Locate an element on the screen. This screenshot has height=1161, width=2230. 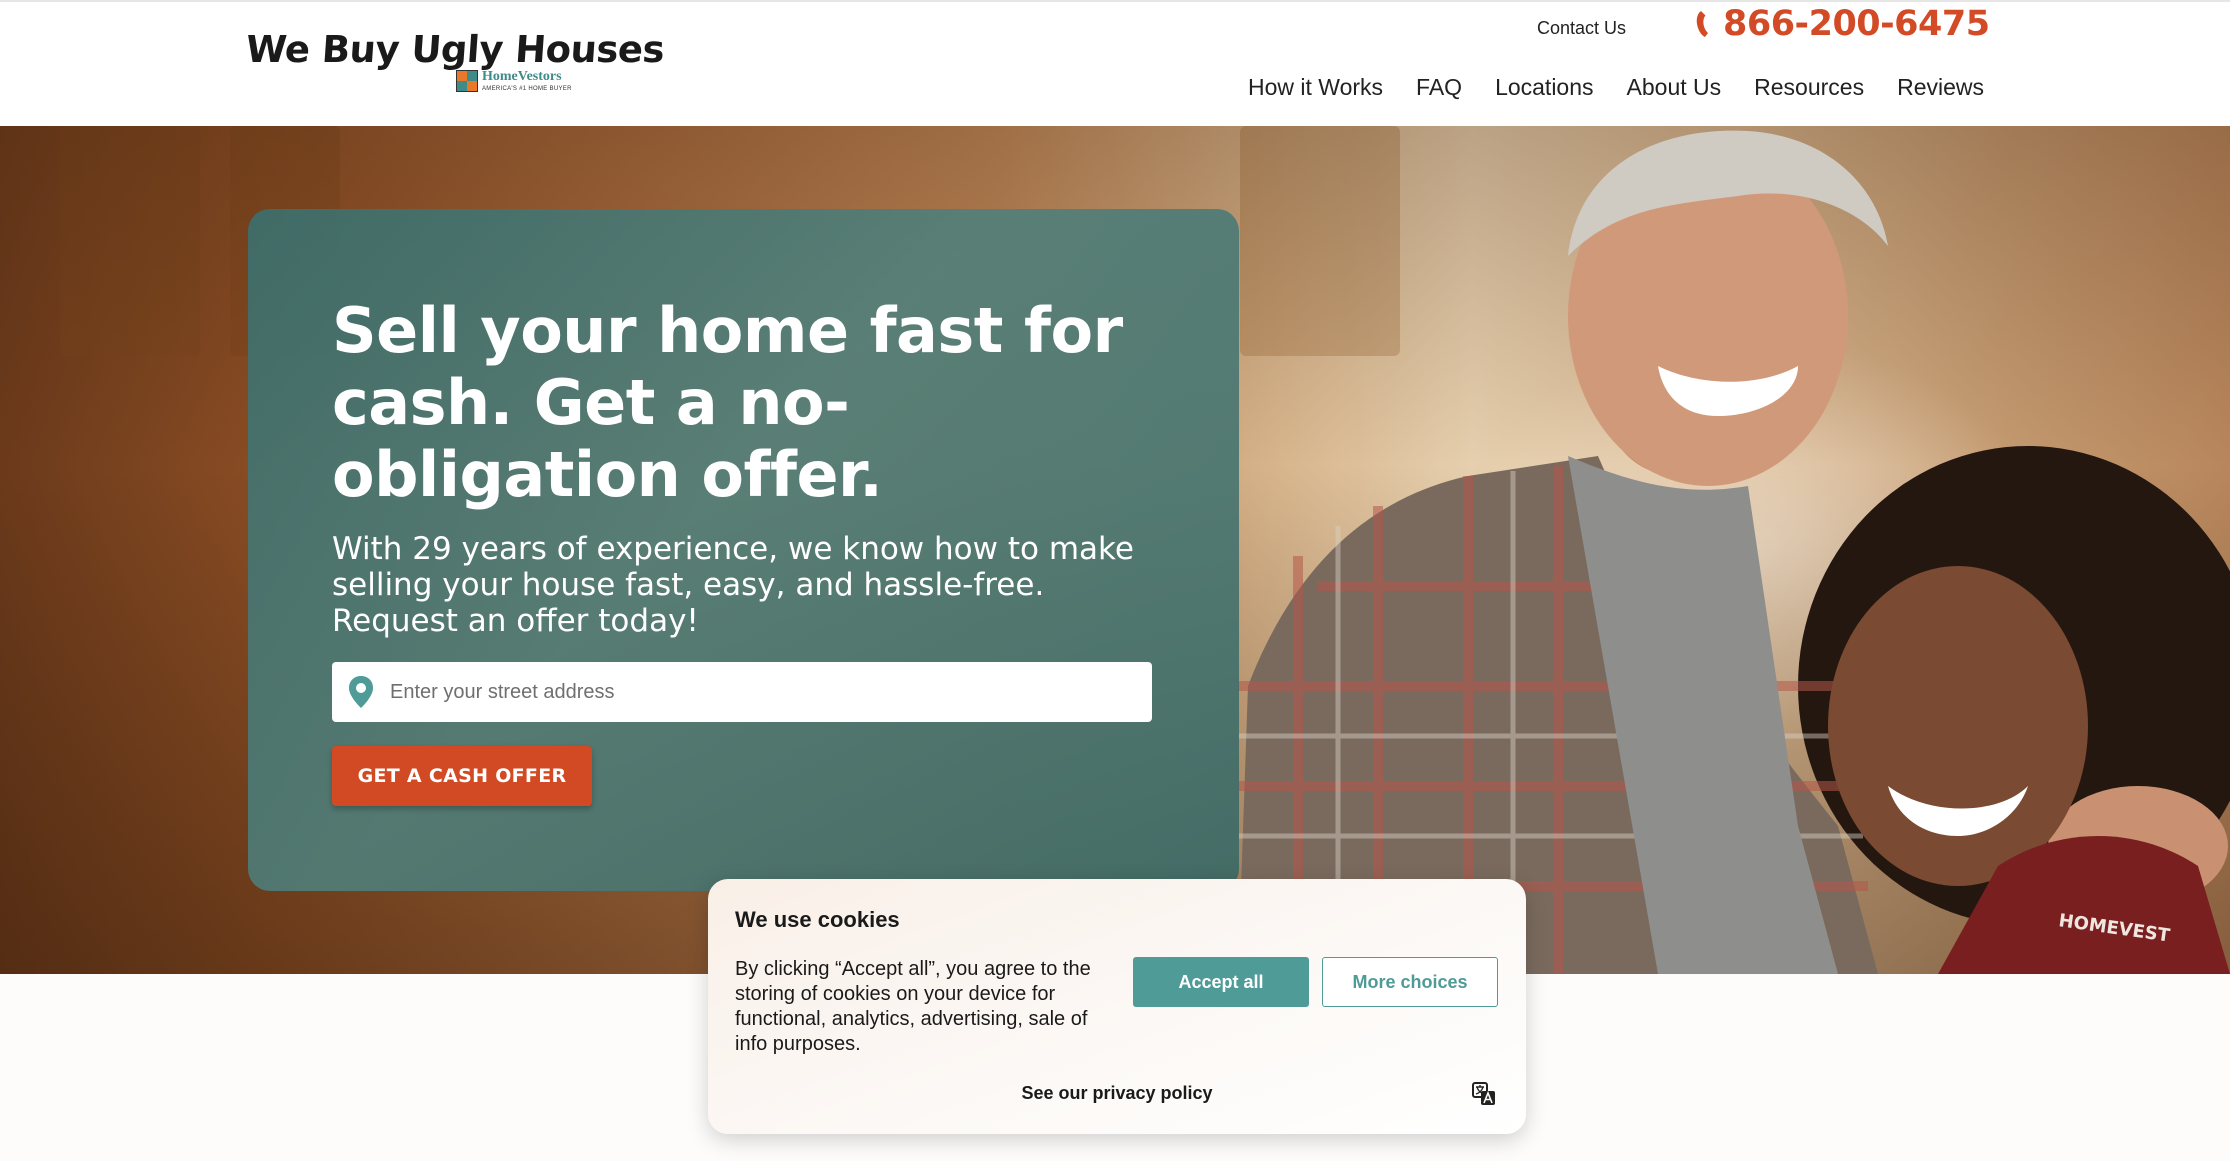
nav-item-resources: Resources is located at coordinates (1809, 87).